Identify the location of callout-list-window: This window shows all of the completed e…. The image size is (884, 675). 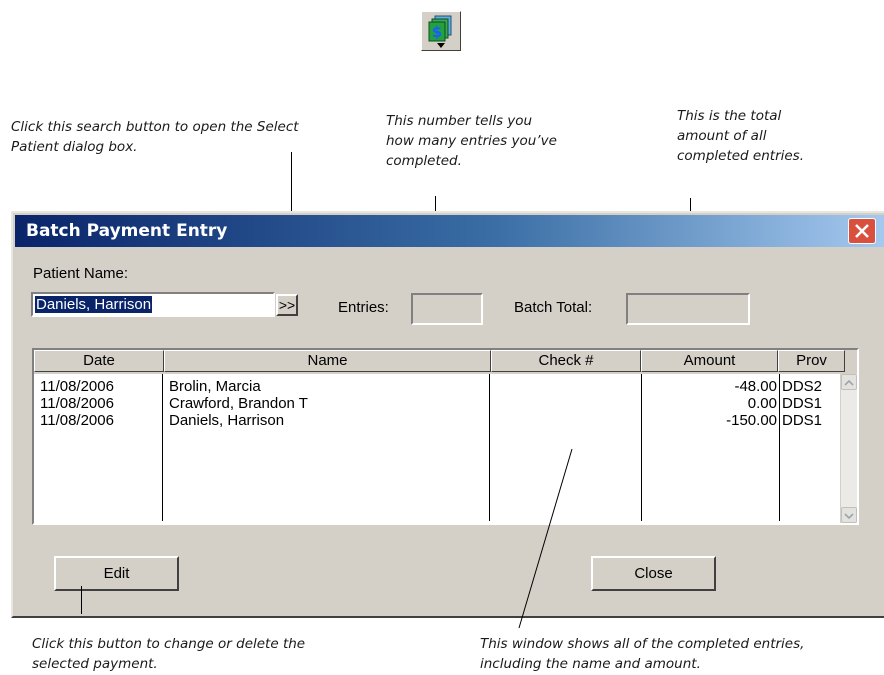
(642, 654).